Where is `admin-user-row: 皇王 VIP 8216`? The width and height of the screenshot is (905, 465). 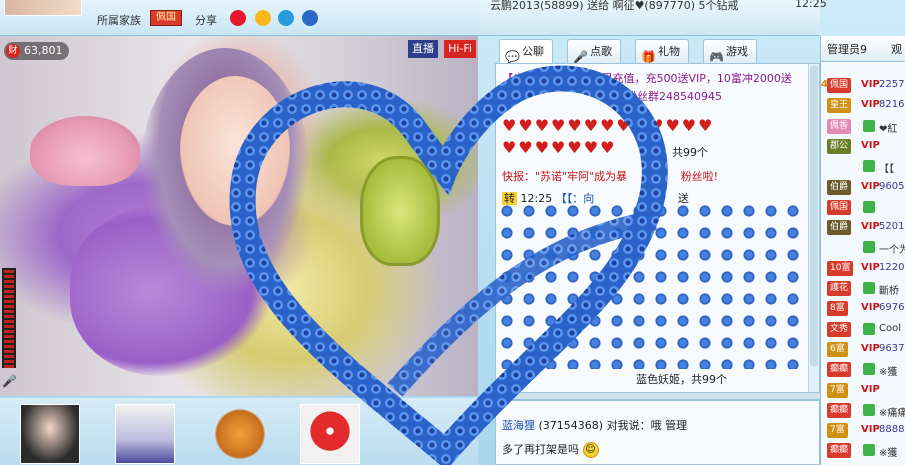 admin-user-row: 皇王 VIP 8216 is located at coordinates (863, 106).